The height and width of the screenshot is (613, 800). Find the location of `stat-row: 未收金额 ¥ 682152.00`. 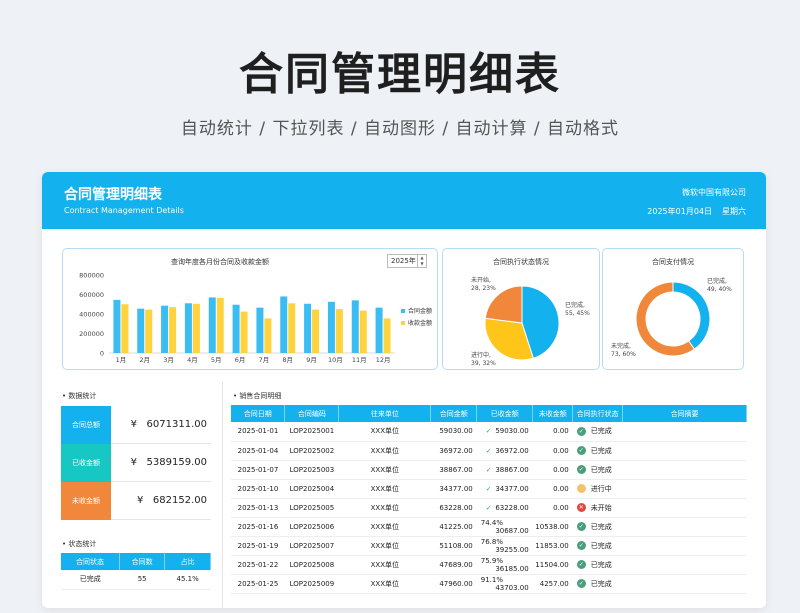

stat-row: 未收金额 ¥ 682152.00 is located at coordinates (136, 501).